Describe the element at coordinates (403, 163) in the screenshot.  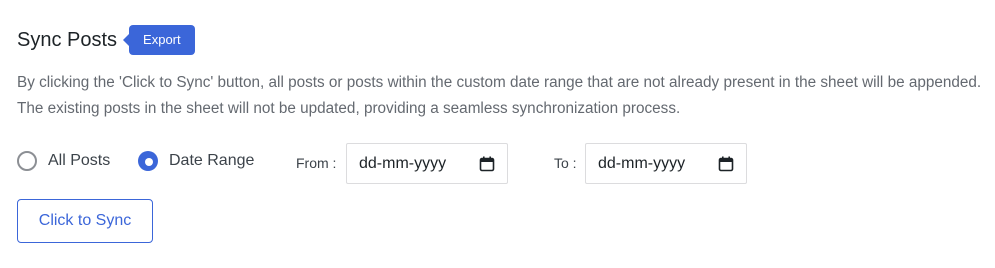
I see `from-date-value: dd-mm-yyyy` at that location.